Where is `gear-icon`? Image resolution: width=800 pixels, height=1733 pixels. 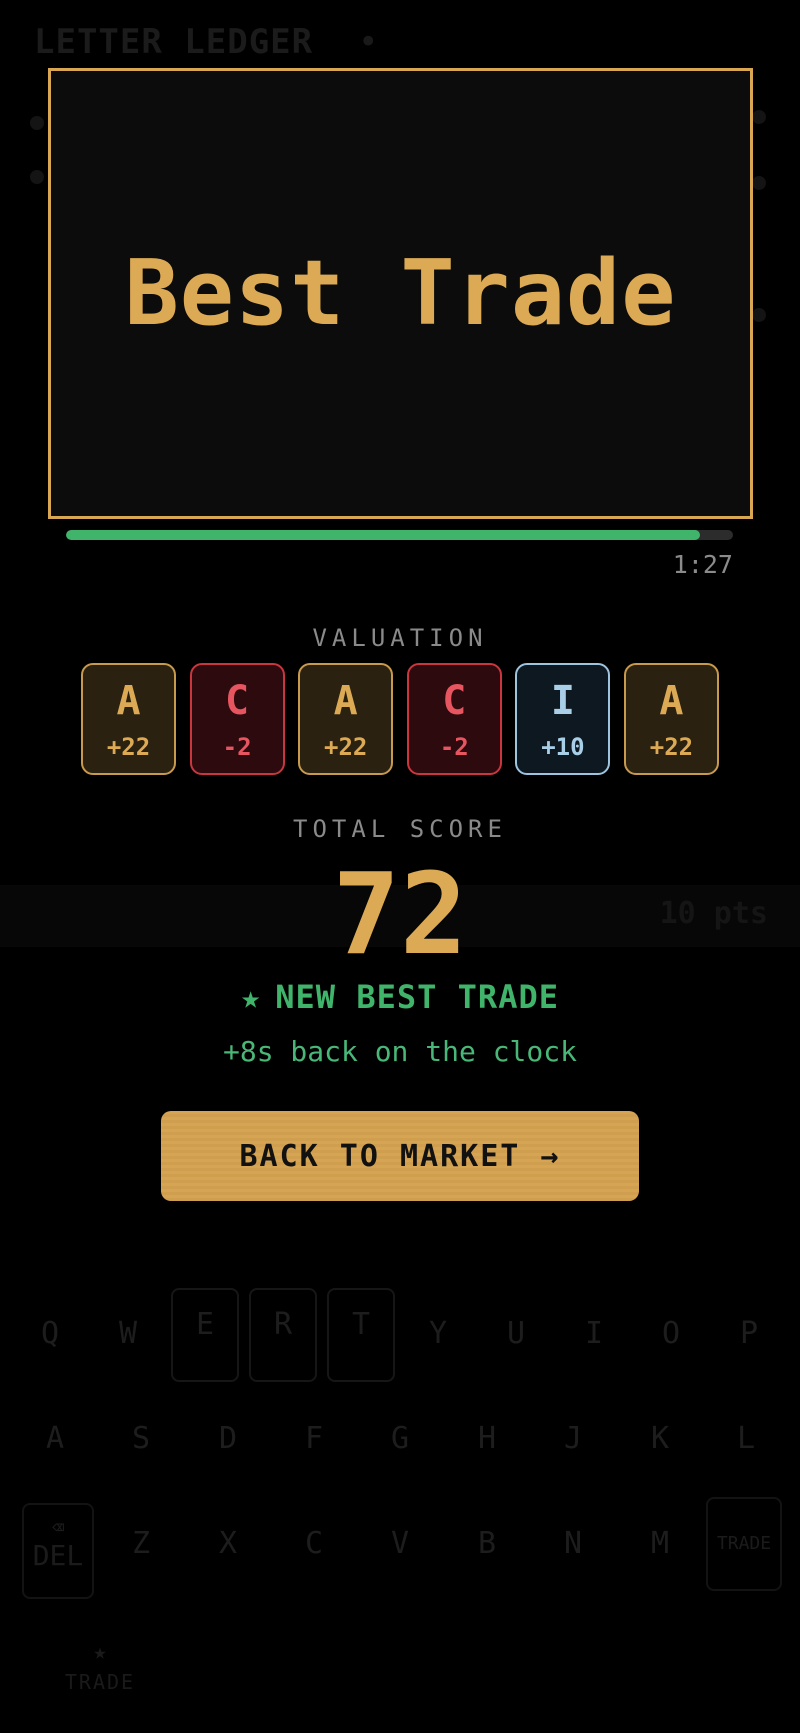 gear-icon is located at coordinates (700, 1655).